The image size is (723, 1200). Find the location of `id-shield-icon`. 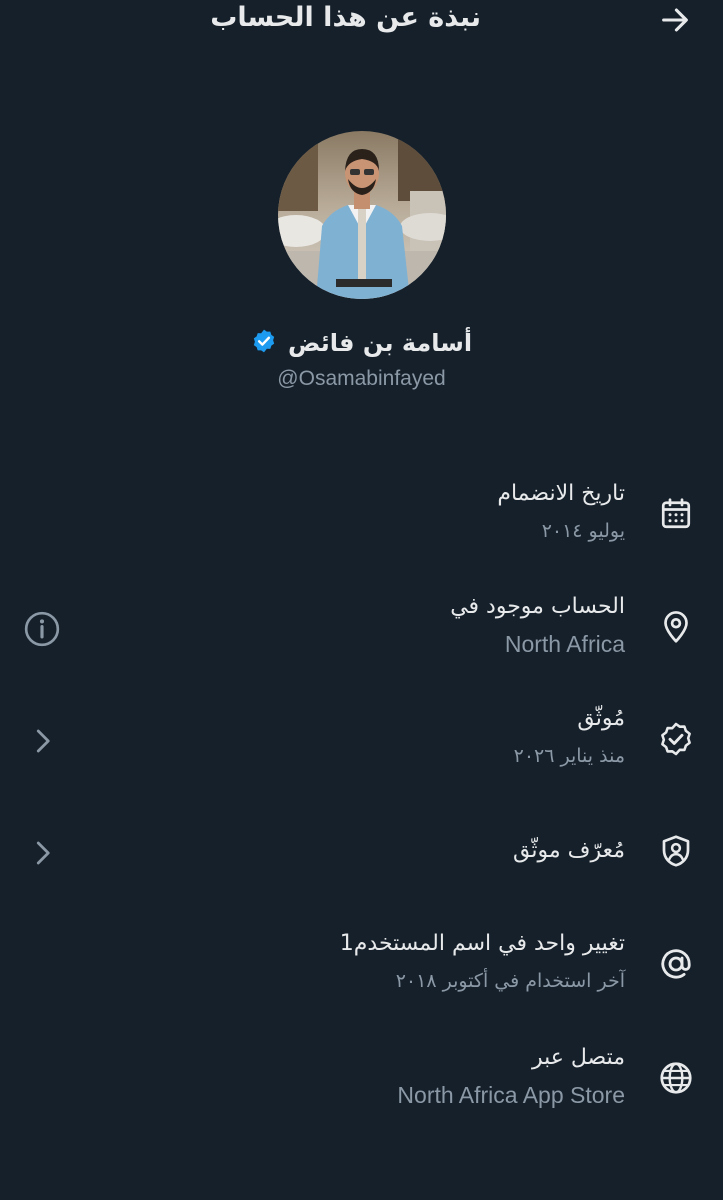

id-shield-icon is located at coordinates (676, 851).